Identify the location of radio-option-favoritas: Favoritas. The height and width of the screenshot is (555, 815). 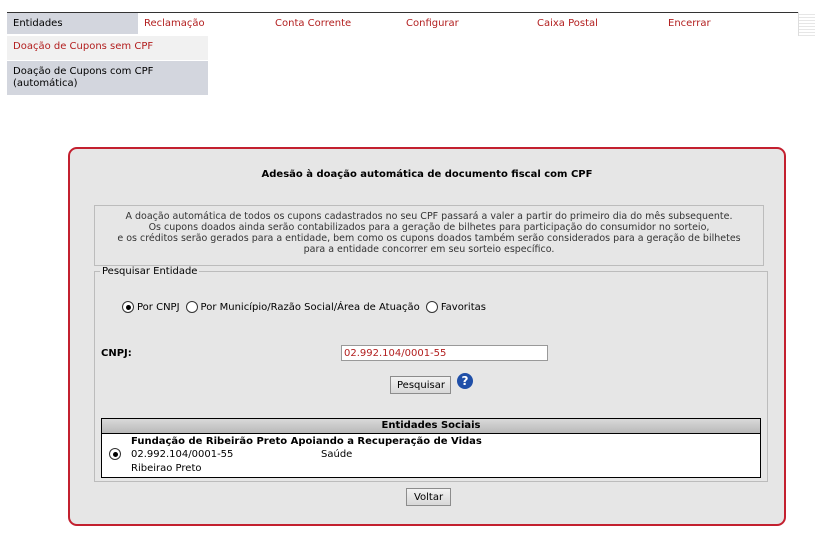
(455, 307).